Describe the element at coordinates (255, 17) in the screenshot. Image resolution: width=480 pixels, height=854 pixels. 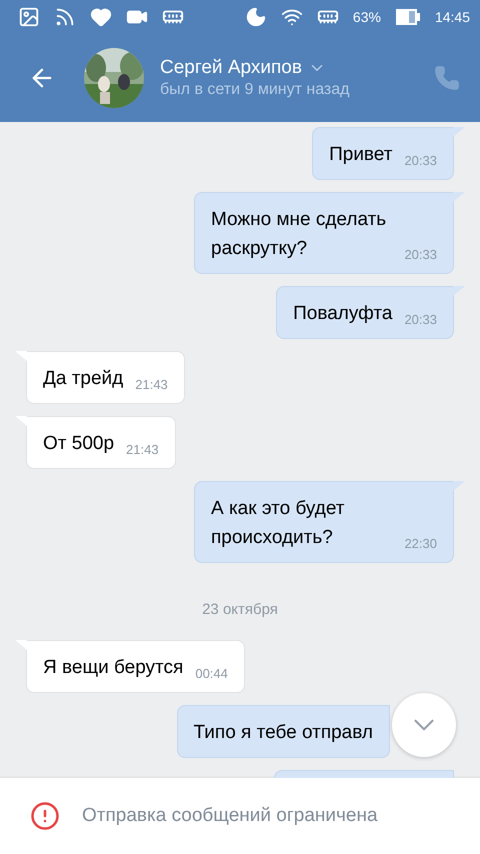
I see `moon-icon` at that location.